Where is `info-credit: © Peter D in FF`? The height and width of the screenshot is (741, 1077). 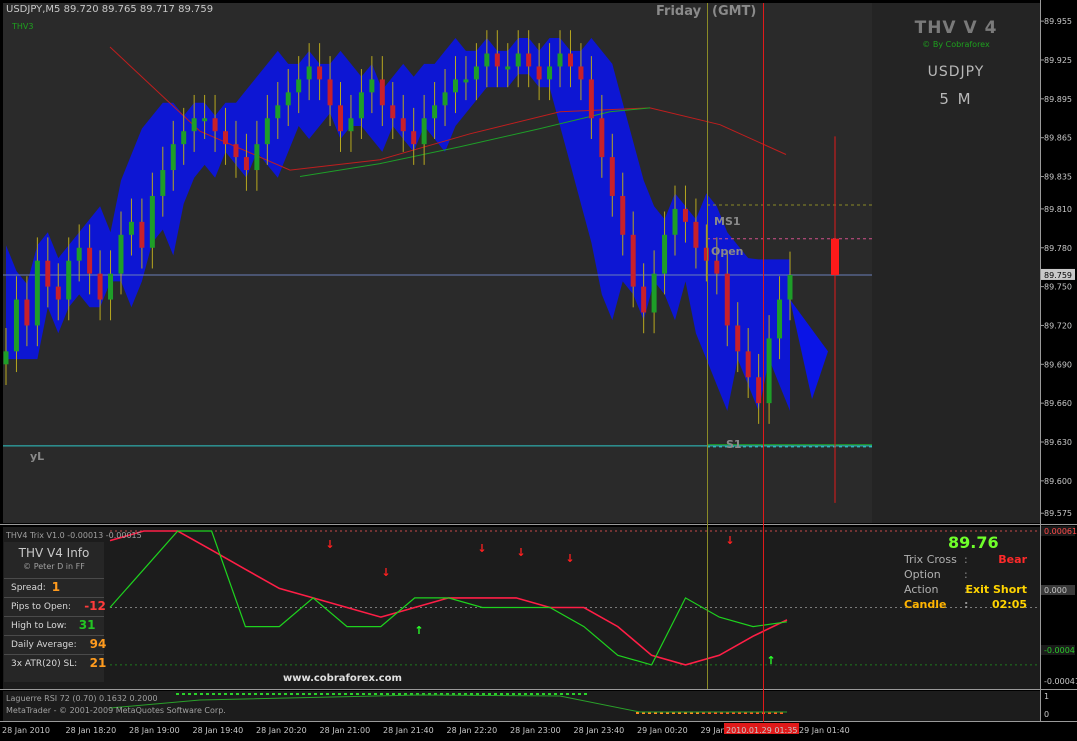 info-credit: © Peter D in FF is located at coordinates (54, 566).